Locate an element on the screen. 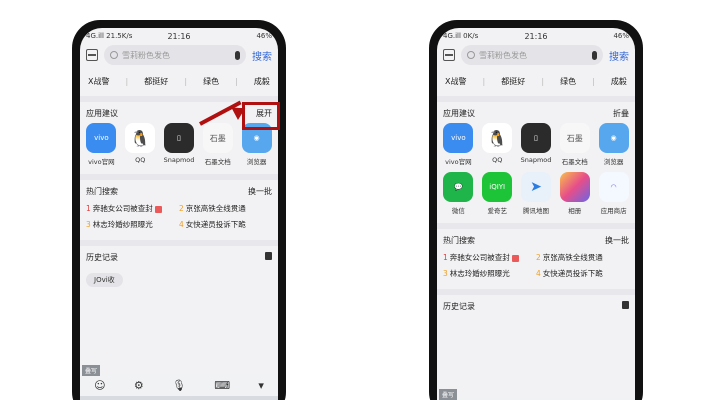 Image resolution: width=714 pixels, height=400 pixels. app-label: 石墨文档 is located at coordinates (217, 162).